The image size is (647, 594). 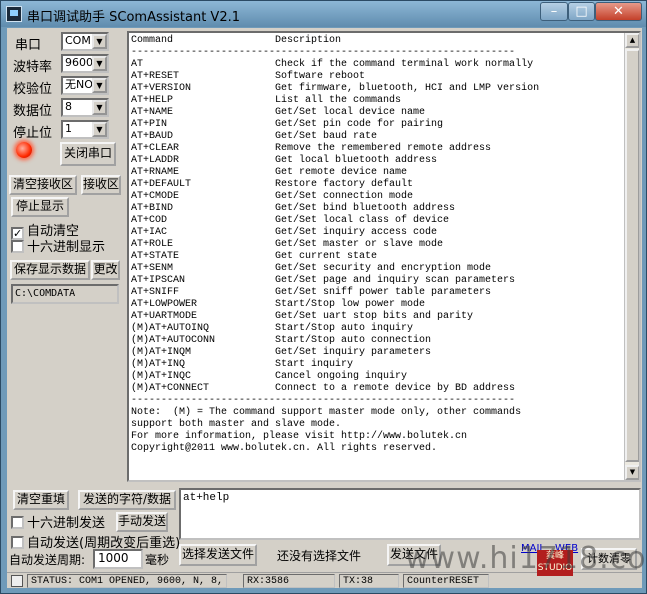 I want to click on databits-label: 数据位, so click(x=33, y=111).